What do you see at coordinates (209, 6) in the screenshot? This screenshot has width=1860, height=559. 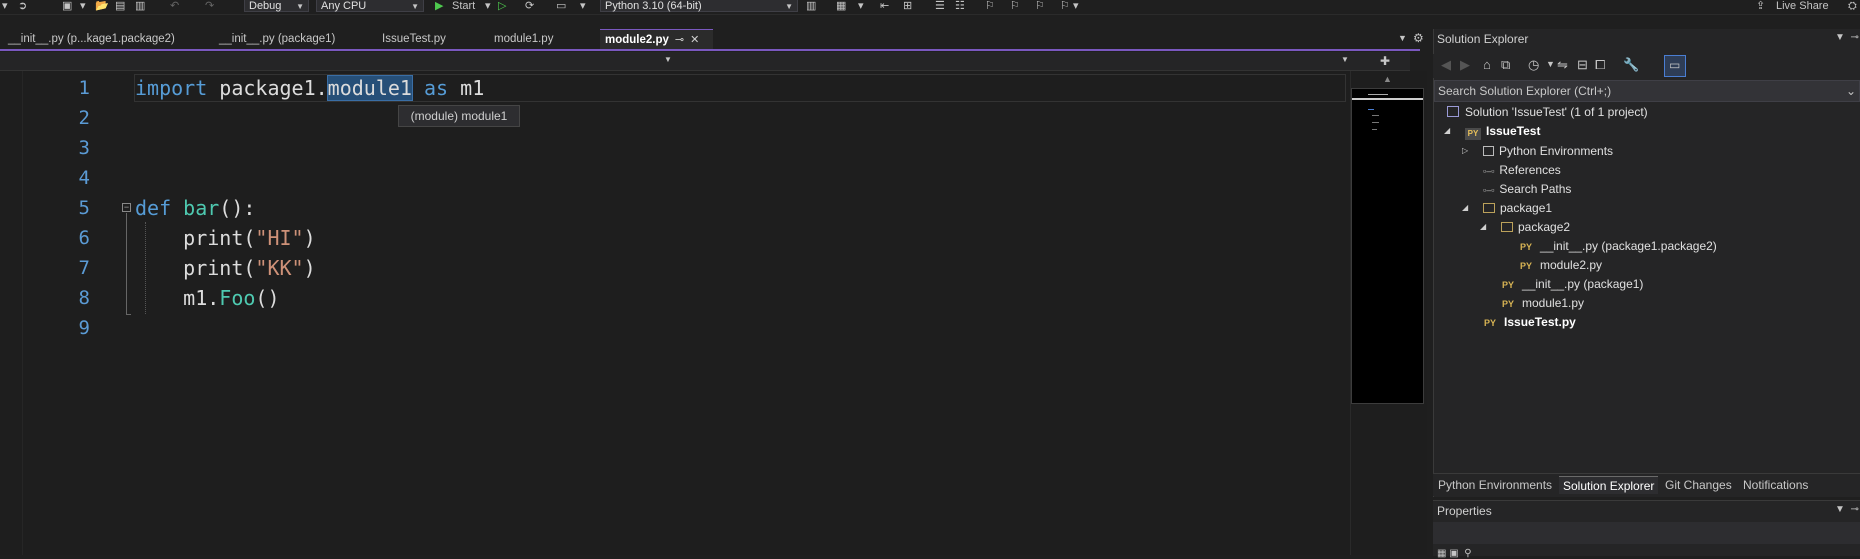 I see `redo-icon: ↷` at bounding box center [209, 6].